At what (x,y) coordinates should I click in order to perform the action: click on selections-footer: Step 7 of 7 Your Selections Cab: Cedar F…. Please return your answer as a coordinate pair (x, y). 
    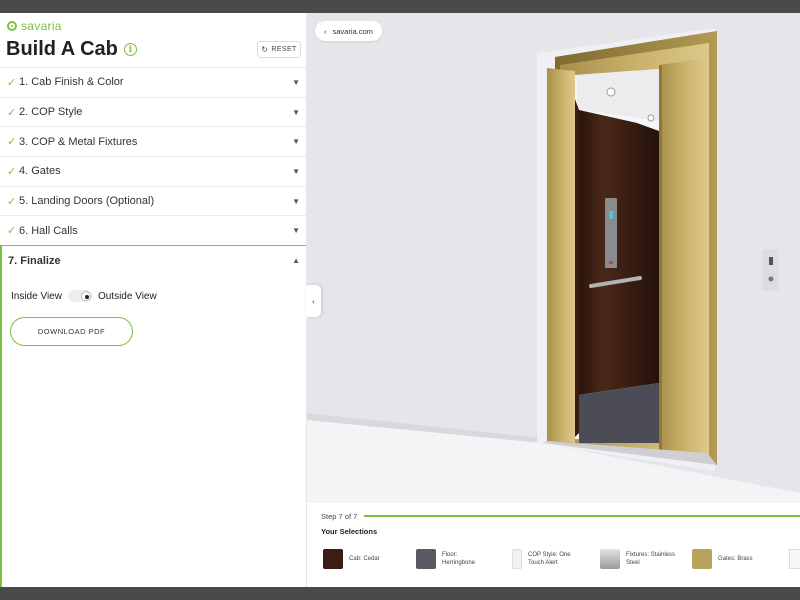
    Looking at the image, I should click on (553, 545).